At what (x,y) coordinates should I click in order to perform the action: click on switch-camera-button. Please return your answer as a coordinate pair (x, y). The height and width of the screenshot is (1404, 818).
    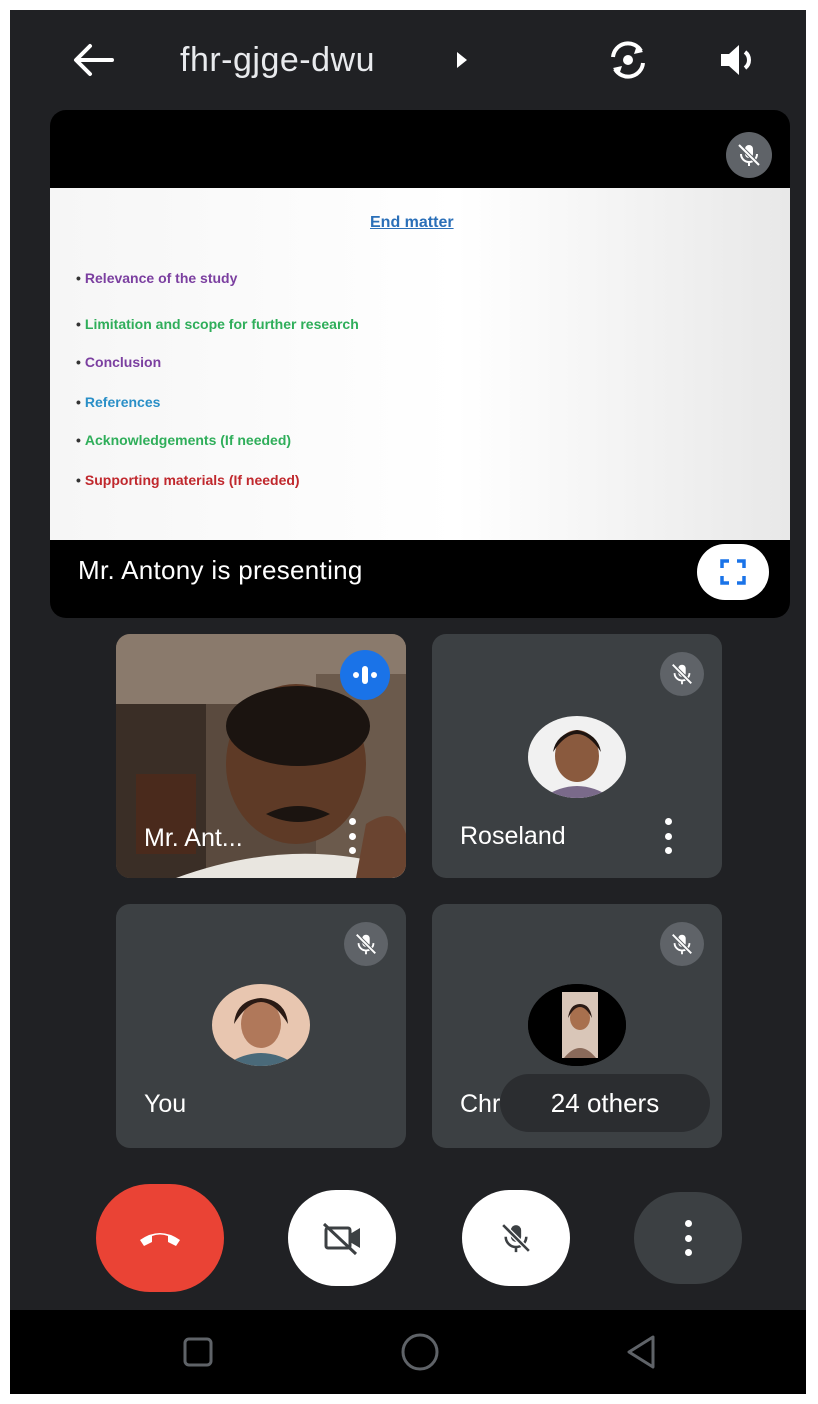
    Looking at the image, I should click on (628, 60).